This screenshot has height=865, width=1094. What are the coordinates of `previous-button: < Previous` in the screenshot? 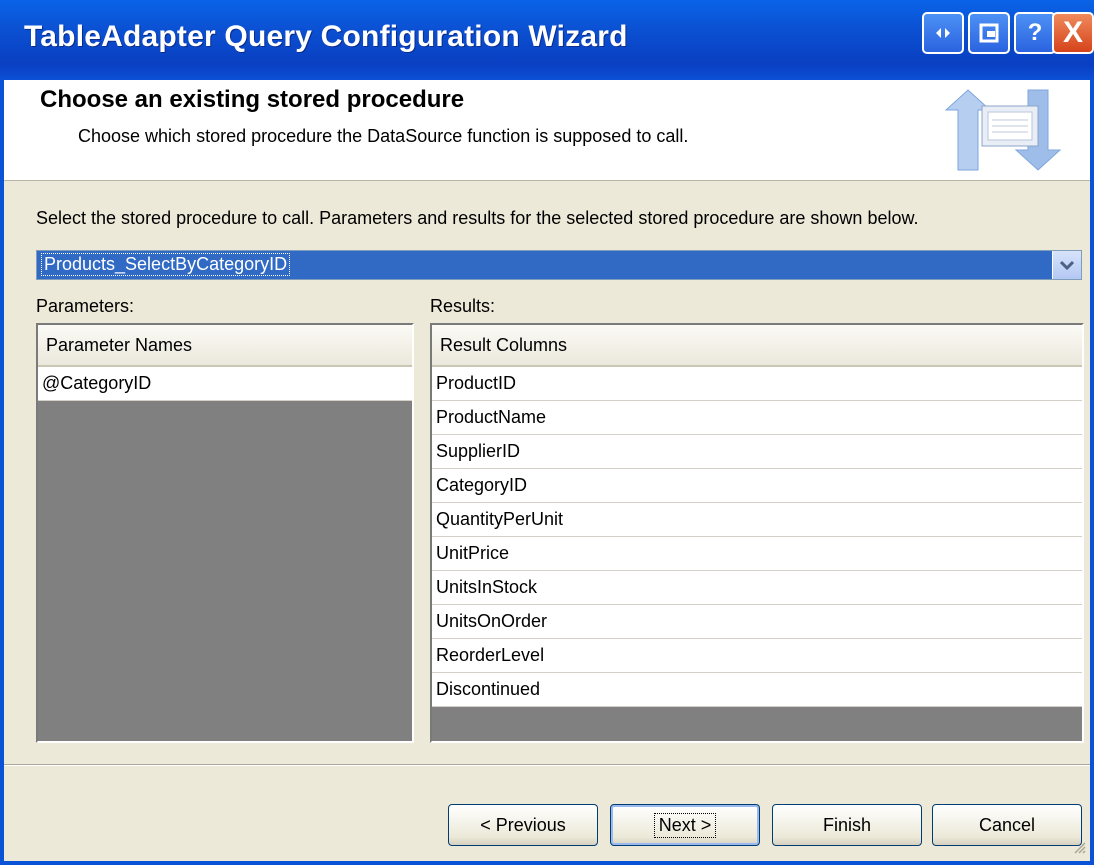 It's located at (523, 825).